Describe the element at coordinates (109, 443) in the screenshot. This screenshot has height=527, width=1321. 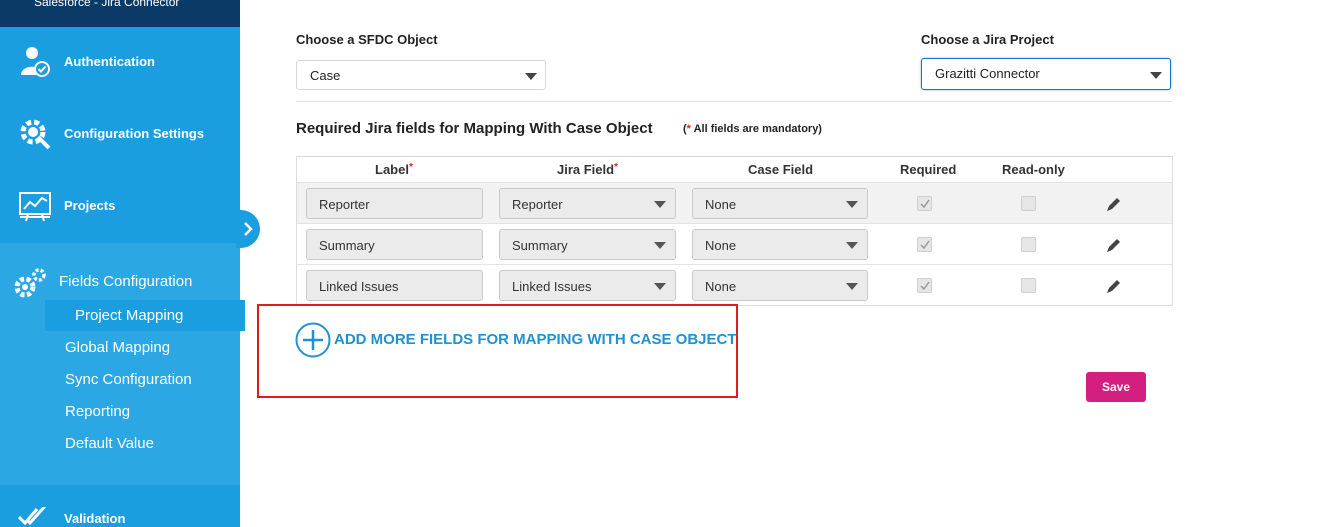
I see `sidebar-item-default-value: Default Value` at that location.